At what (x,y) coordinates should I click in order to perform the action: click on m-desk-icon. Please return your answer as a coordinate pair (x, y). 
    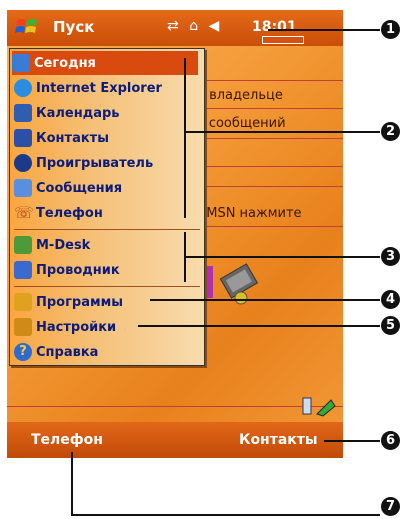
    Looking at the image, I should click on (23, 245).